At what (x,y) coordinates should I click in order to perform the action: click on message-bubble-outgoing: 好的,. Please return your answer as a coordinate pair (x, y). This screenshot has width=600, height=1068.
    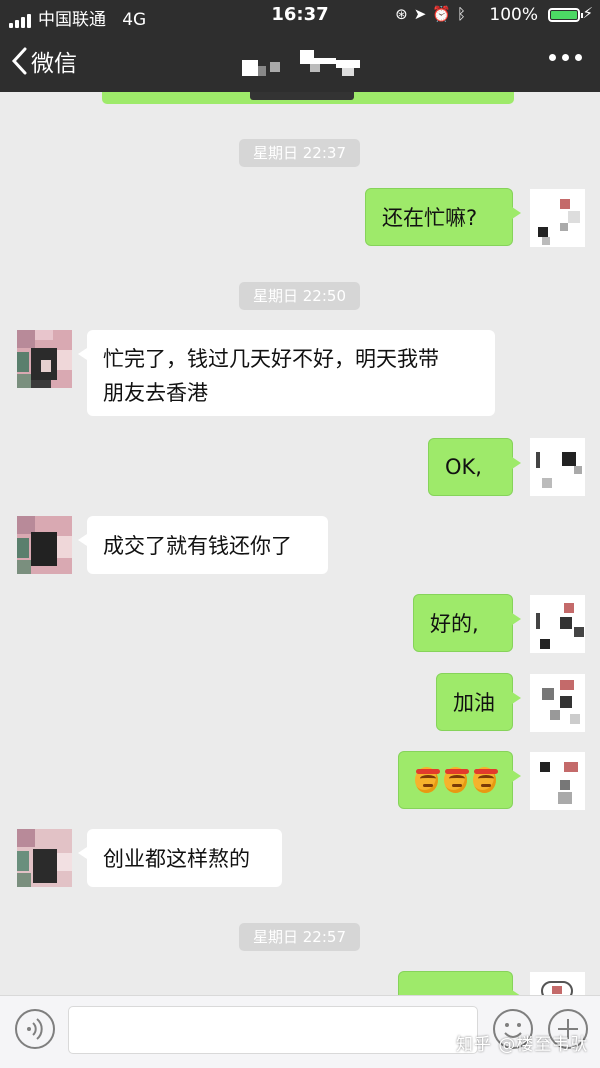
    Looking at the image, I should click on (467, 623).